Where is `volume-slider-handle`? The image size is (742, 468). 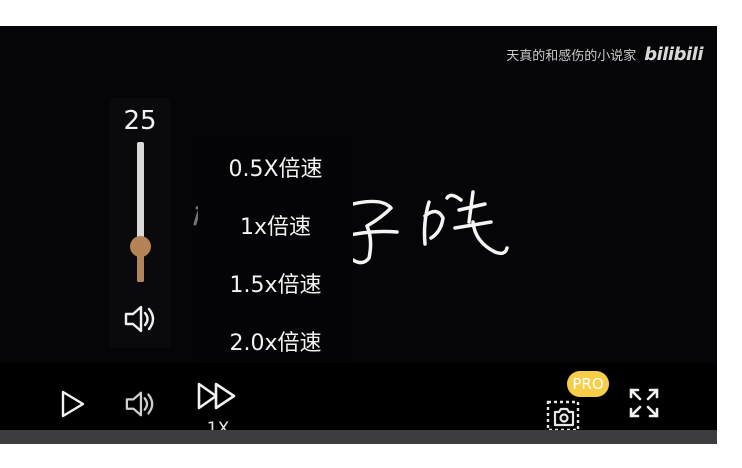
volume-slider-handle is located at coordinates (140, 246).